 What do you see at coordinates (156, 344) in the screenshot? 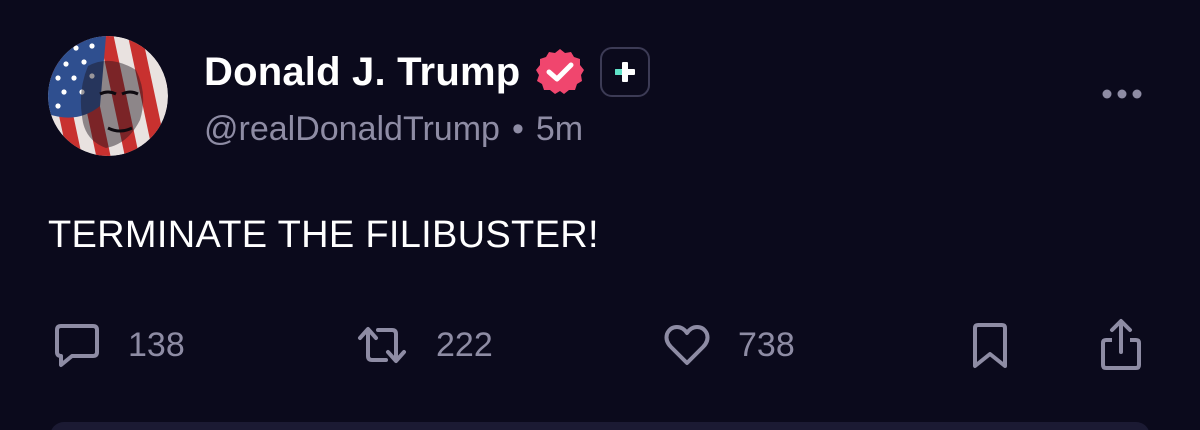
I see `reply-count: 138` at bounding box center [156, 344].